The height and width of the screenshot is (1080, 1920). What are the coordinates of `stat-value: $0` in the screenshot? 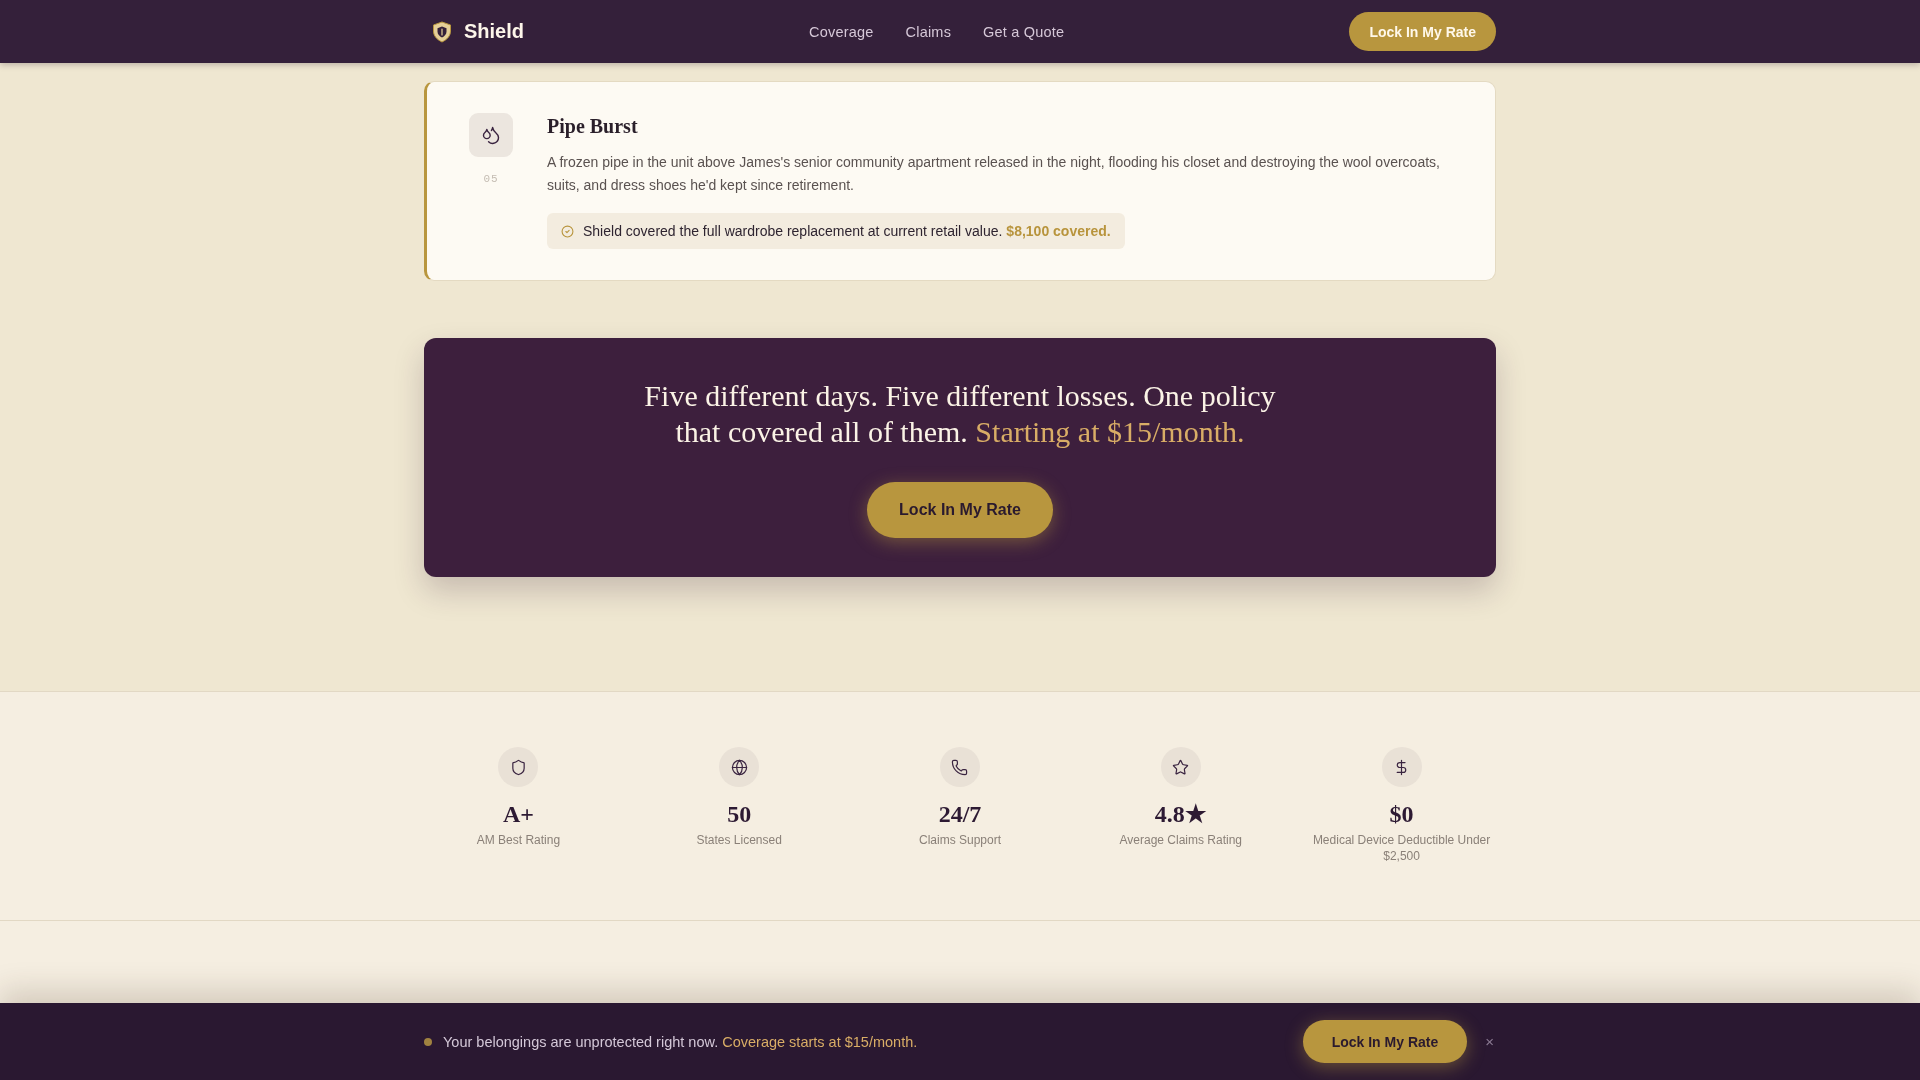 It's located at (1401, 814).